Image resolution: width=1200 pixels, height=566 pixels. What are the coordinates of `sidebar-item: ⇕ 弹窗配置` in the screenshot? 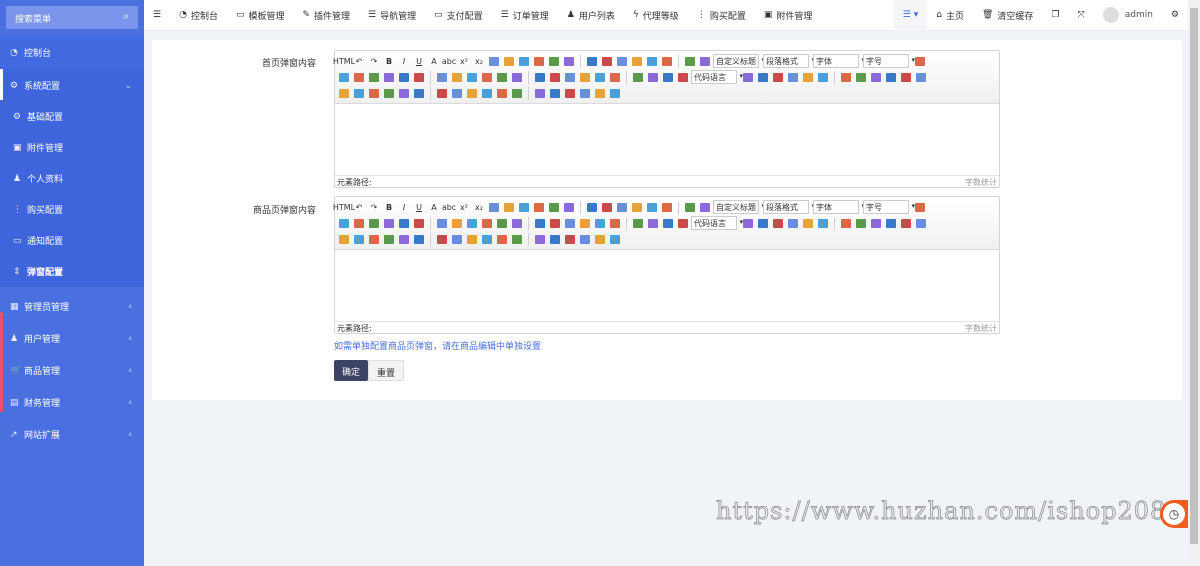 It's located at (72, 271).